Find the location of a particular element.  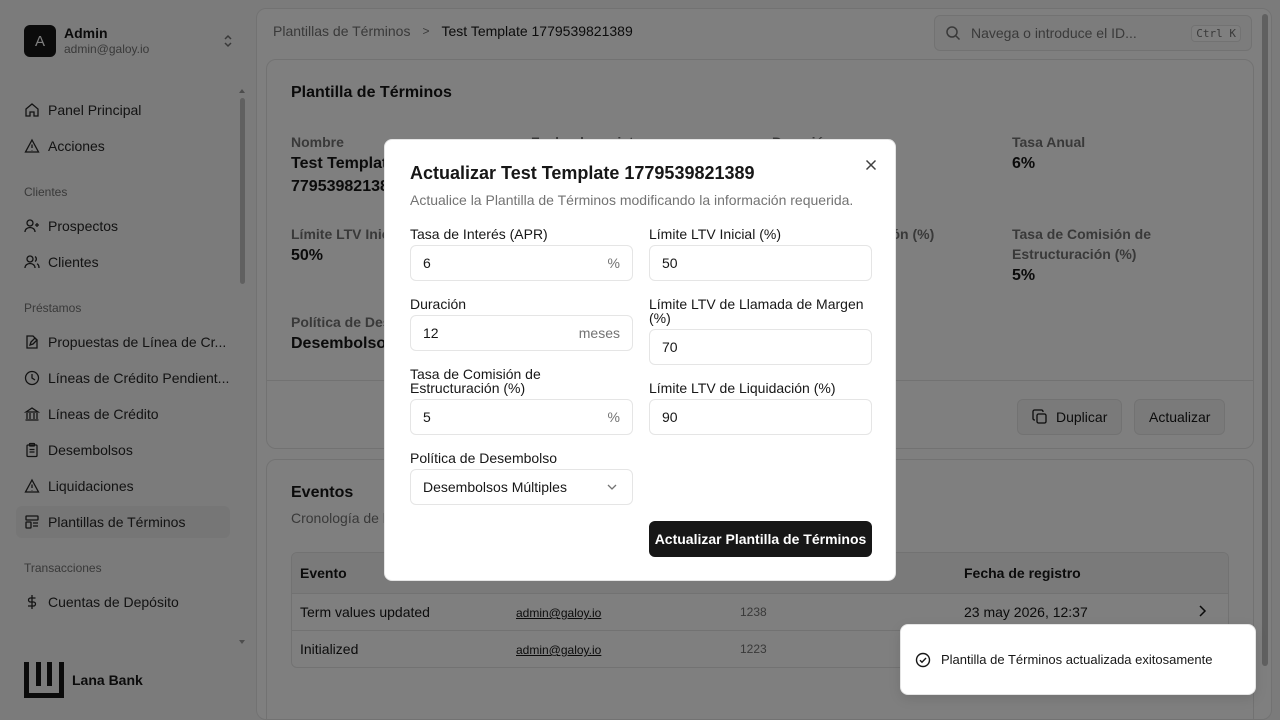

duration-group: Duración 12 meses is located at coordinates (521, 324).